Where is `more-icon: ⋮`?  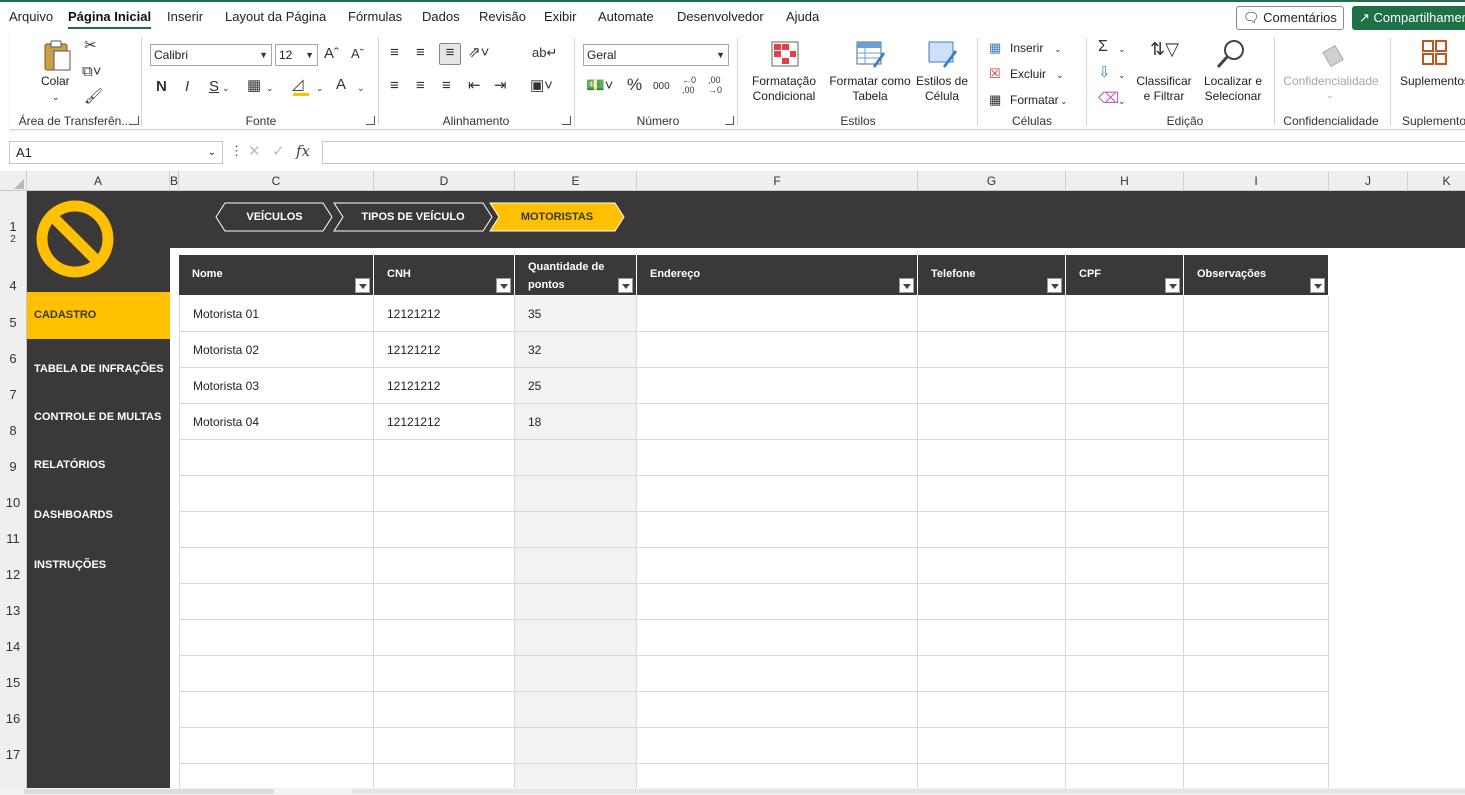 more-icon: ⋮ is located at coordinates (236, 151).